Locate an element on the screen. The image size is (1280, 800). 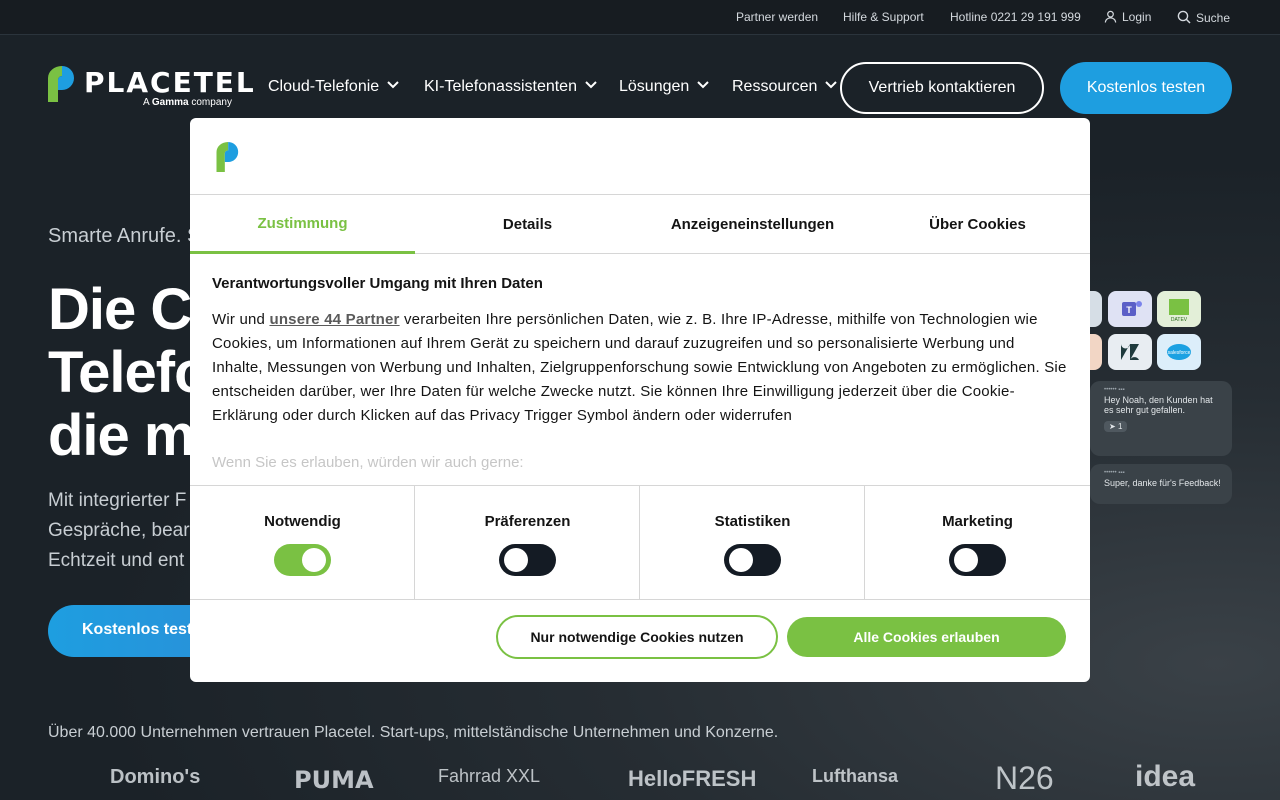
chat-text: Super, danke für's Feedback! is located at coordinates (1162, 483).